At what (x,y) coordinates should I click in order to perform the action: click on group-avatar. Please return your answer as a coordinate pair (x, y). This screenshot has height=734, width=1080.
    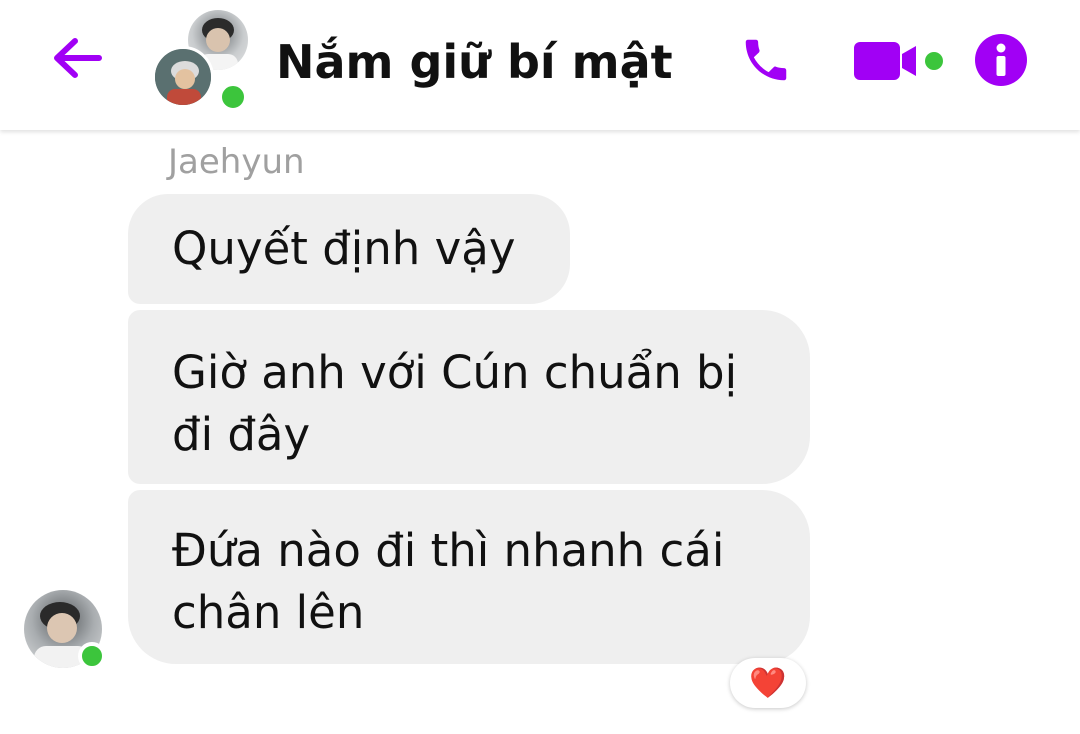
    Looking at the image, I should click on (200, 61).